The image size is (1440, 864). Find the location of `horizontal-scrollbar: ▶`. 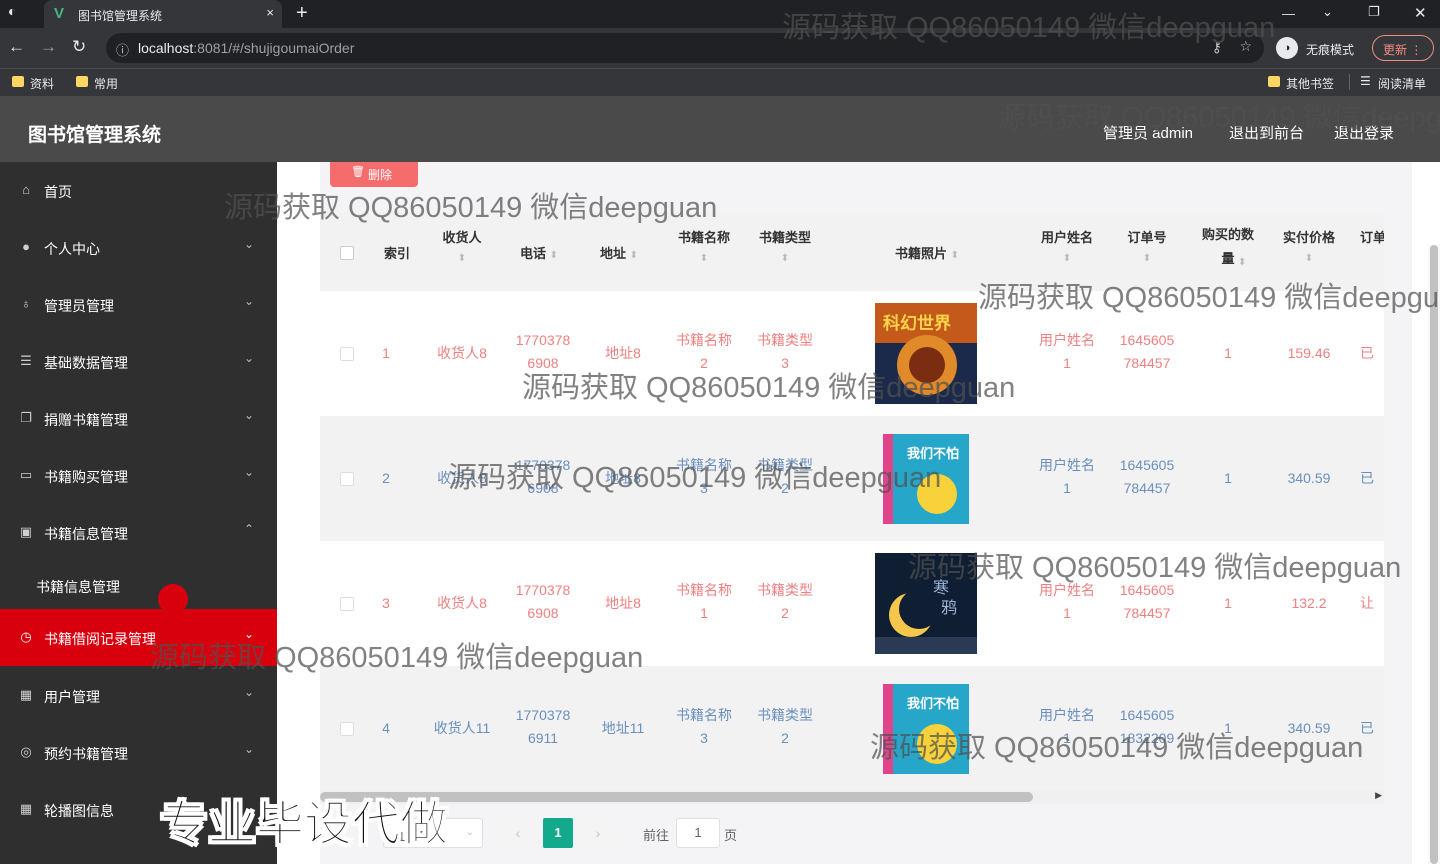

horizontal-scrollbar: ▶ is located at coordinates (852, 797).